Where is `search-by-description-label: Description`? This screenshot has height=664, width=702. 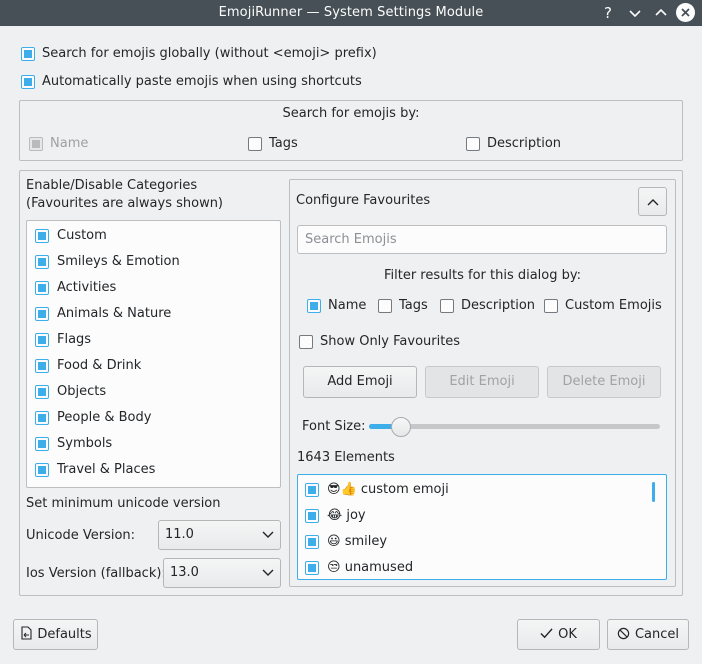
search-by-description-label: Description is located at coordinates (524, 143).